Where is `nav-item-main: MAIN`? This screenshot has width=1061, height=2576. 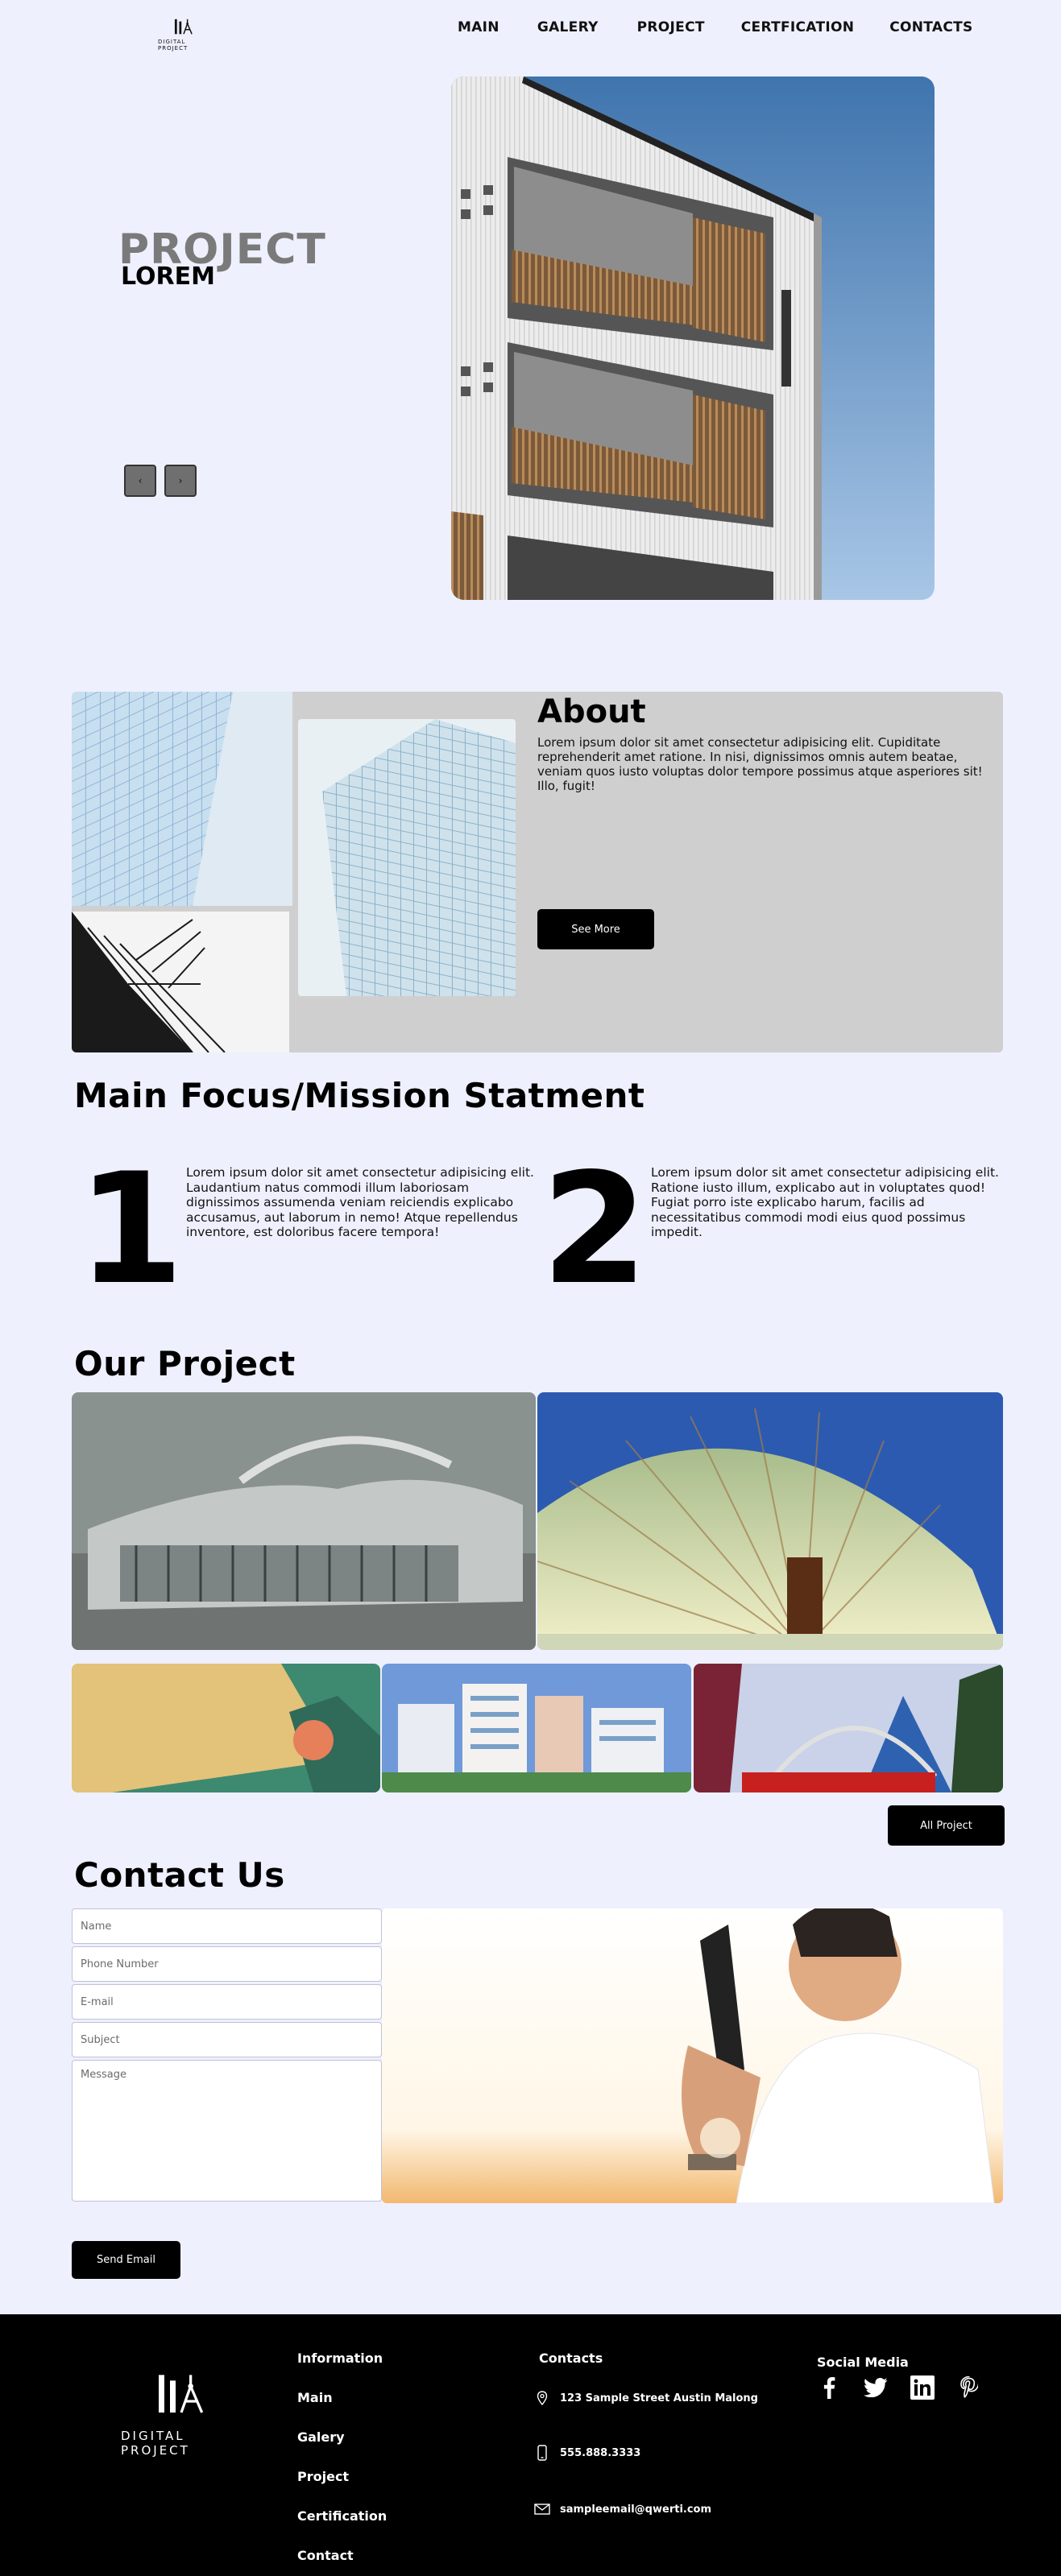
nav-item-main: MAIN is located at coordinates (478, 27).